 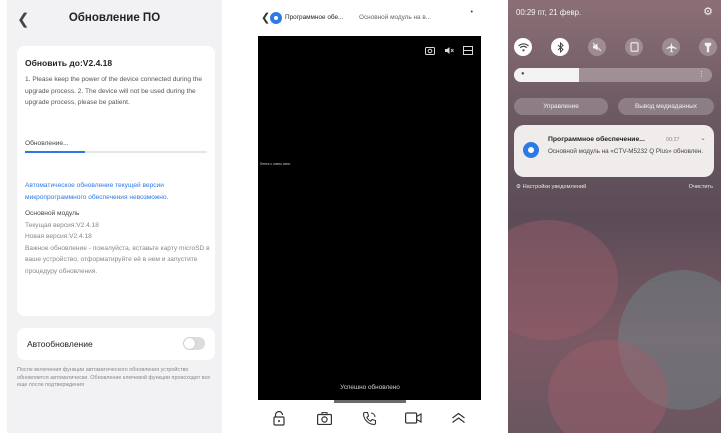 What do you see at coordinates (275, 164) in the screenshot?
I see `video-caption: Лента с очень ясно` at bounding box center [275, 164].